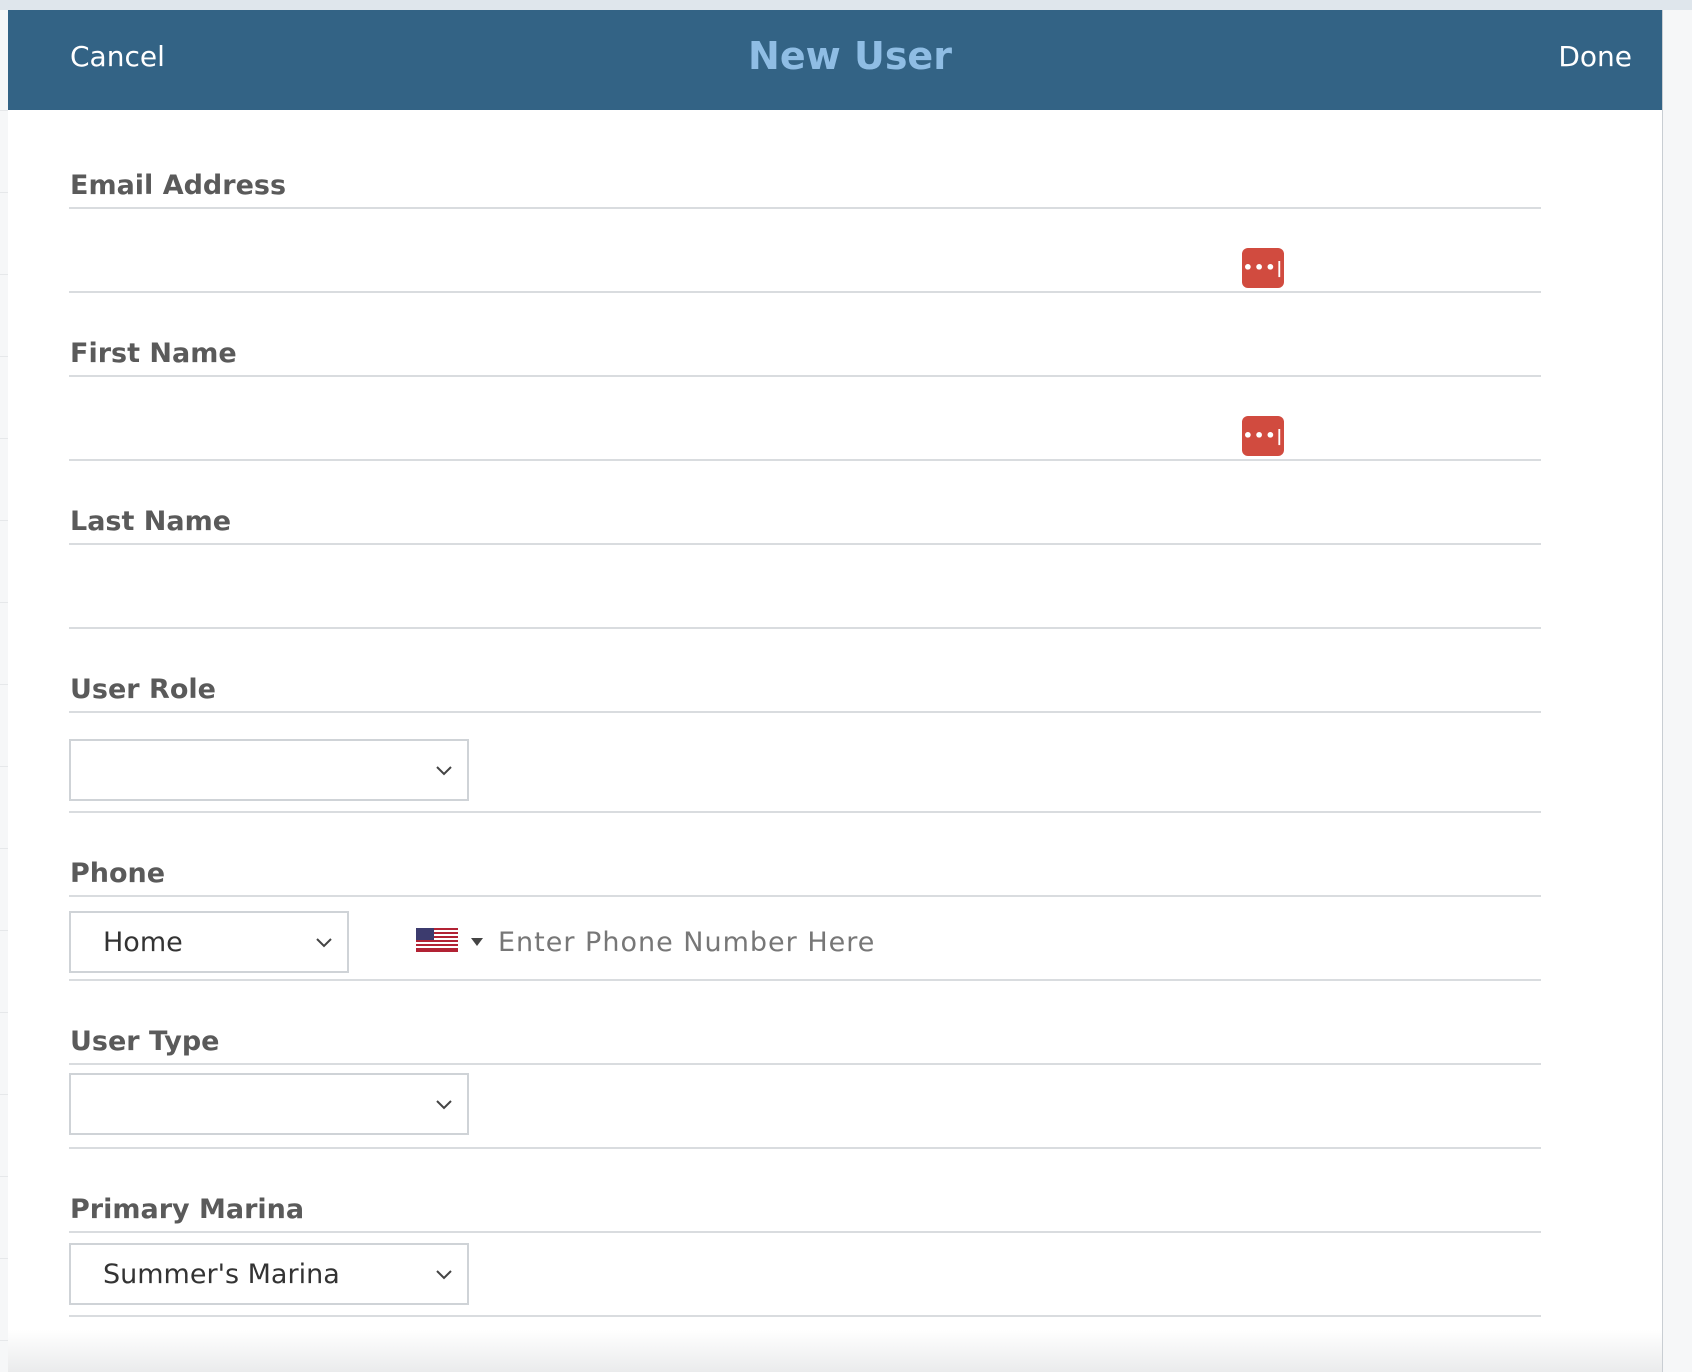 The height and width of the screenshot is (1372, 1692). What do you see at coordinates (661, 251) in the screenshot?
I see `email-field` at bounding box center [661, 251].